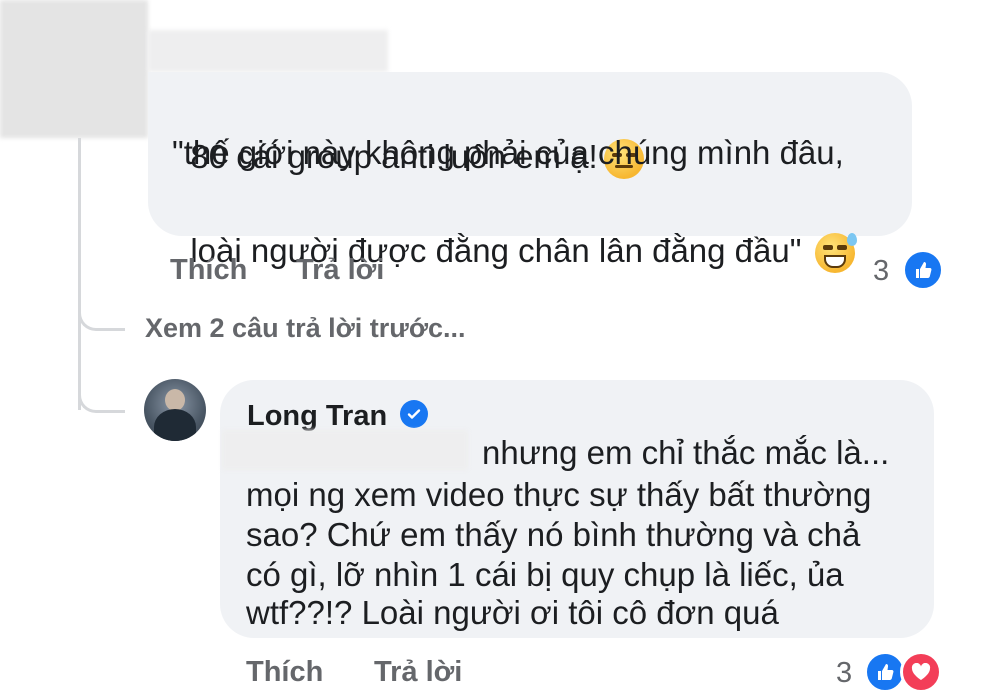 The image size is (1000, 700). Describe the element at coordinates (414, 414) in the screenshot. I see `verified-badge-icon` at that location.